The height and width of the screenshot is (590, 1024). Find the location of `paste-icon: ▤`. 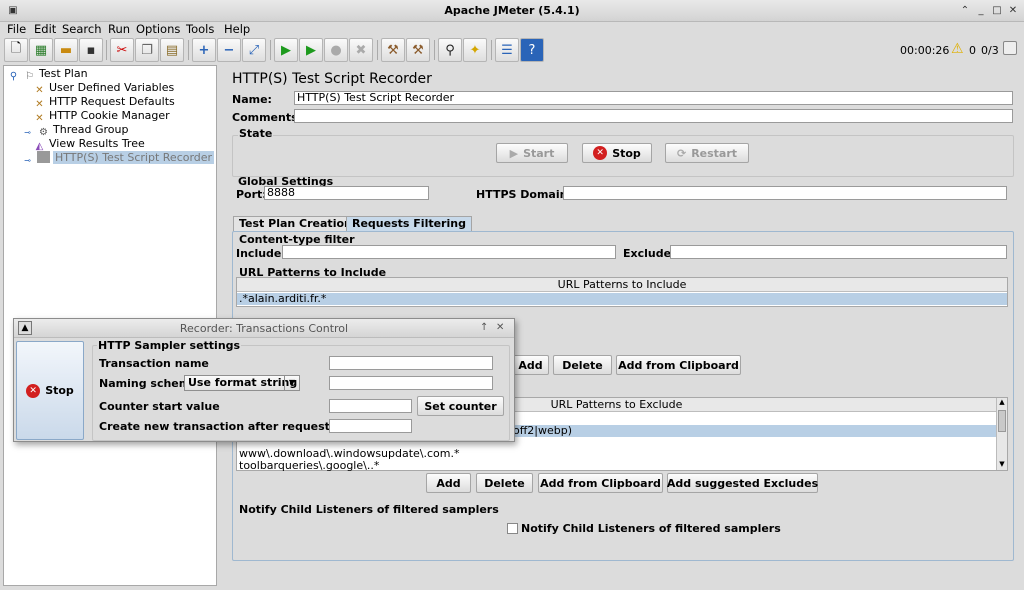

paste-icon: ▤ is located at coordinates (172, 50).